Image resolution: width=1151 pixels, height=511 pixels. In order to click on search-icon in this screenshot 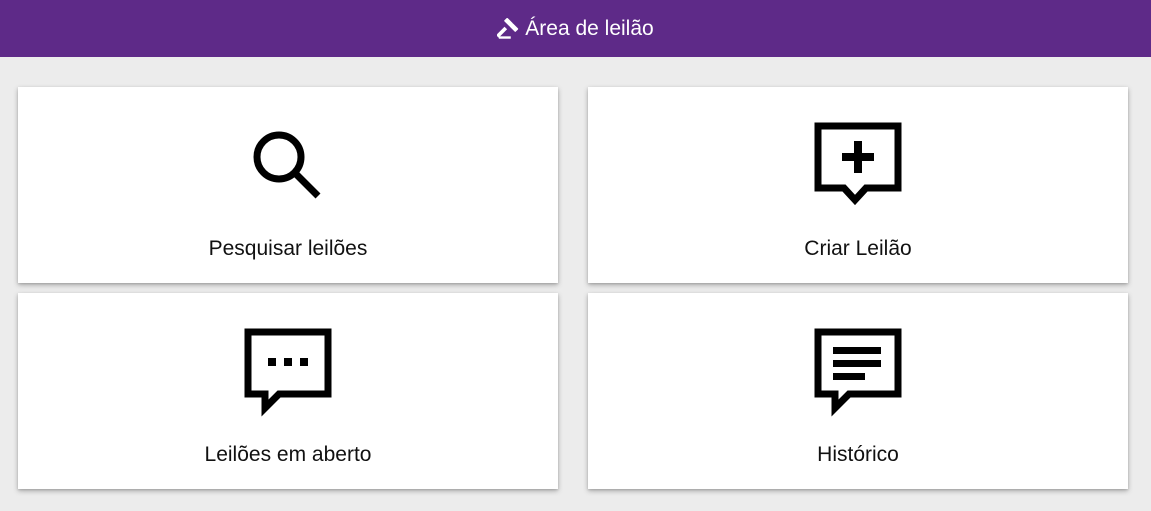, I will do `click(288, 166)`.